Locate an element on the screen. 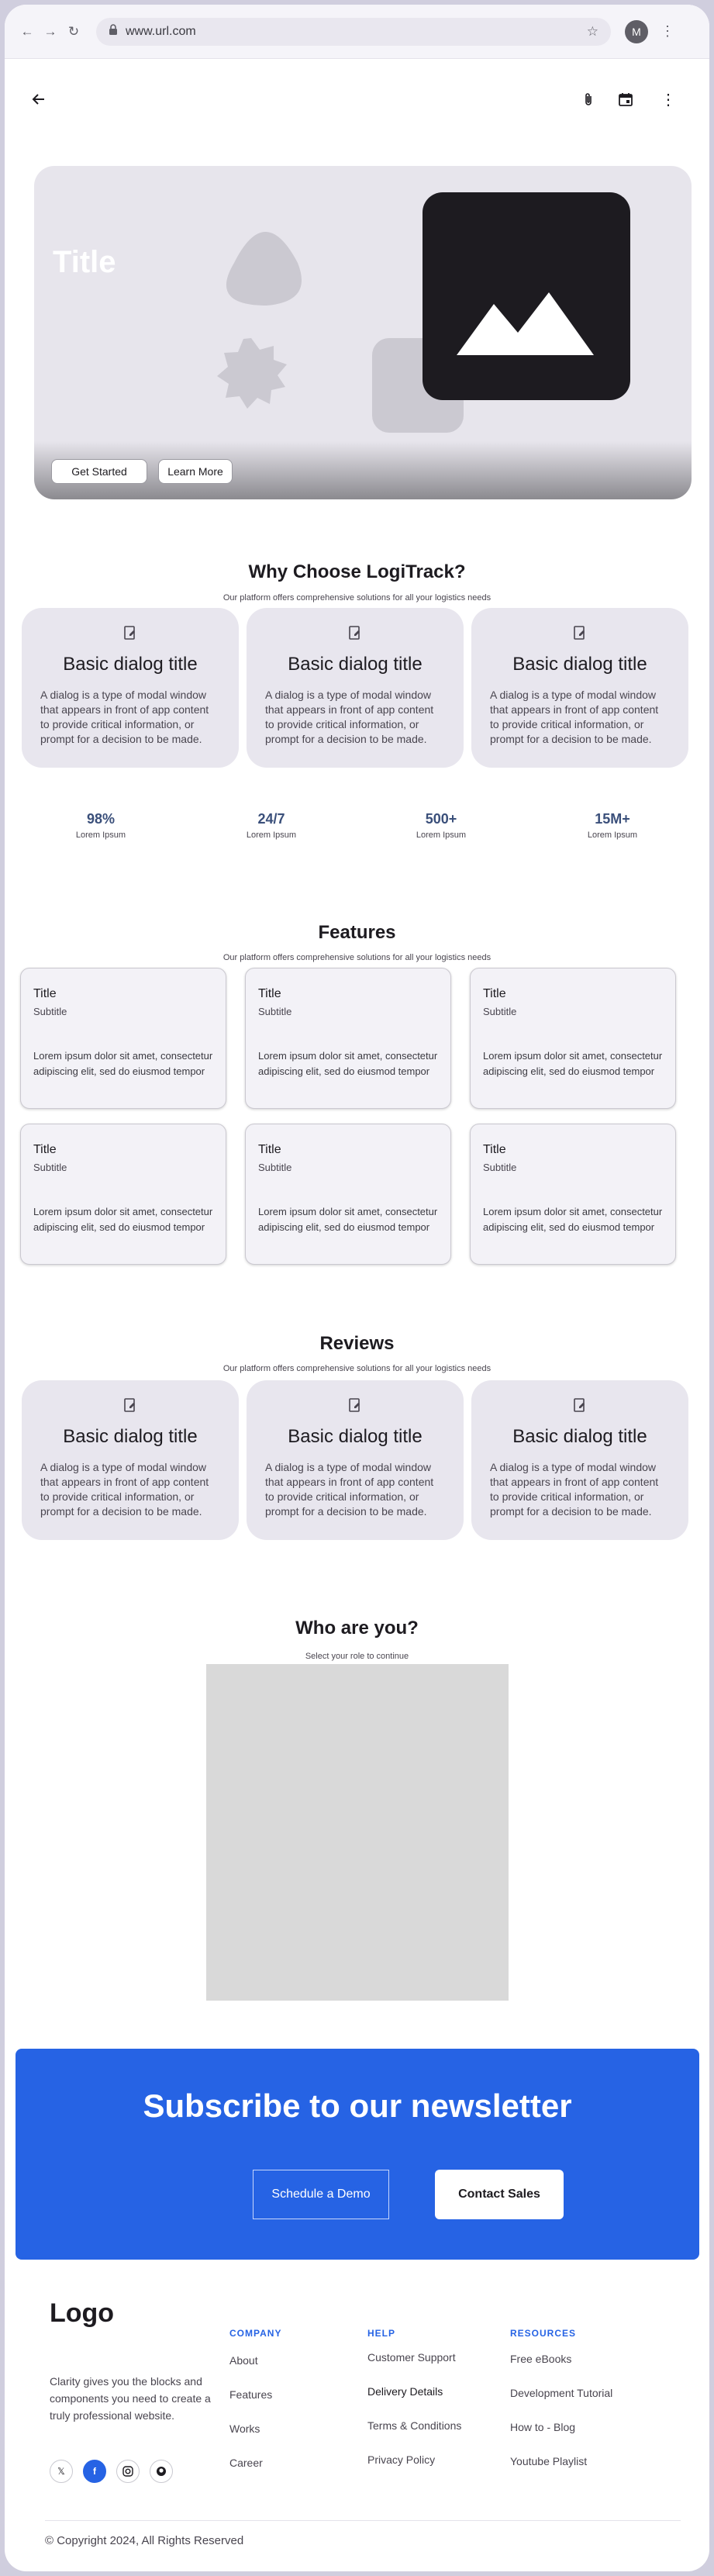 Image resolution: width=714 pixels, height=2576 pixels. star-icon: ☆ is located at coordinates (593, 32).